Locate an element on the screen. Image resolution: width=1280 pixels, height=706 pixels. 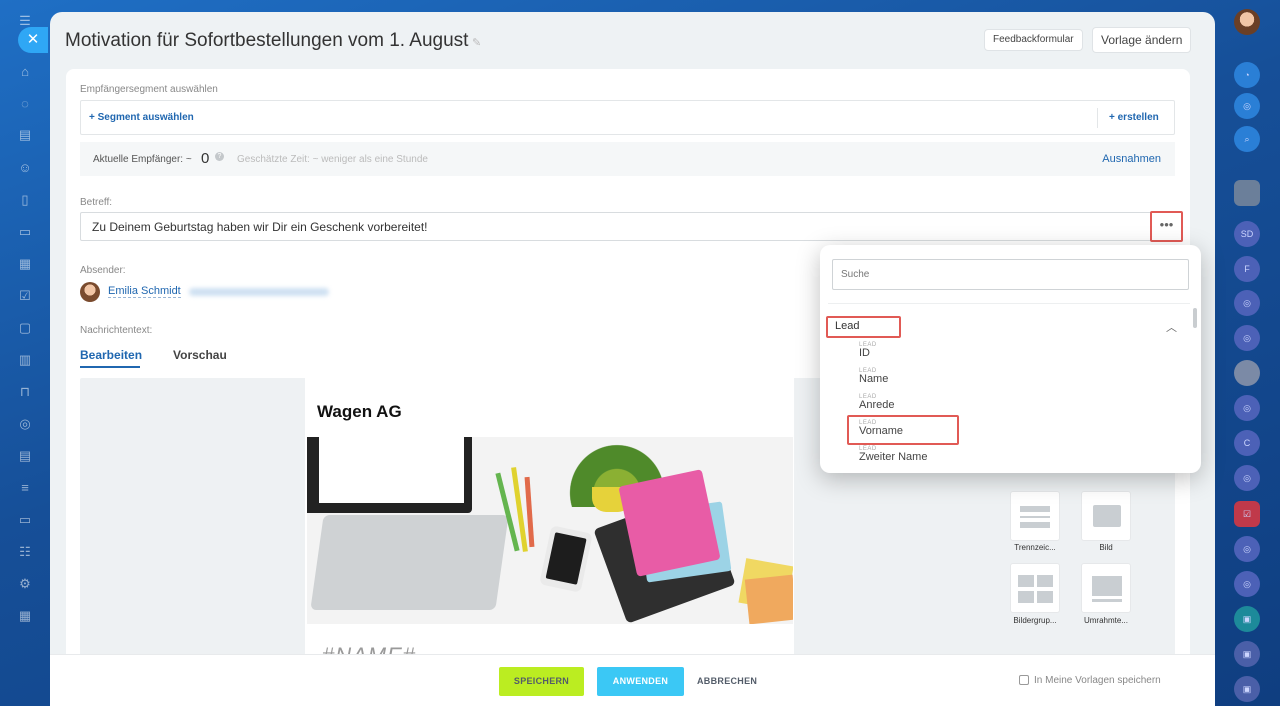
filter-icon: ≡ is located at coordinates (25, 488).